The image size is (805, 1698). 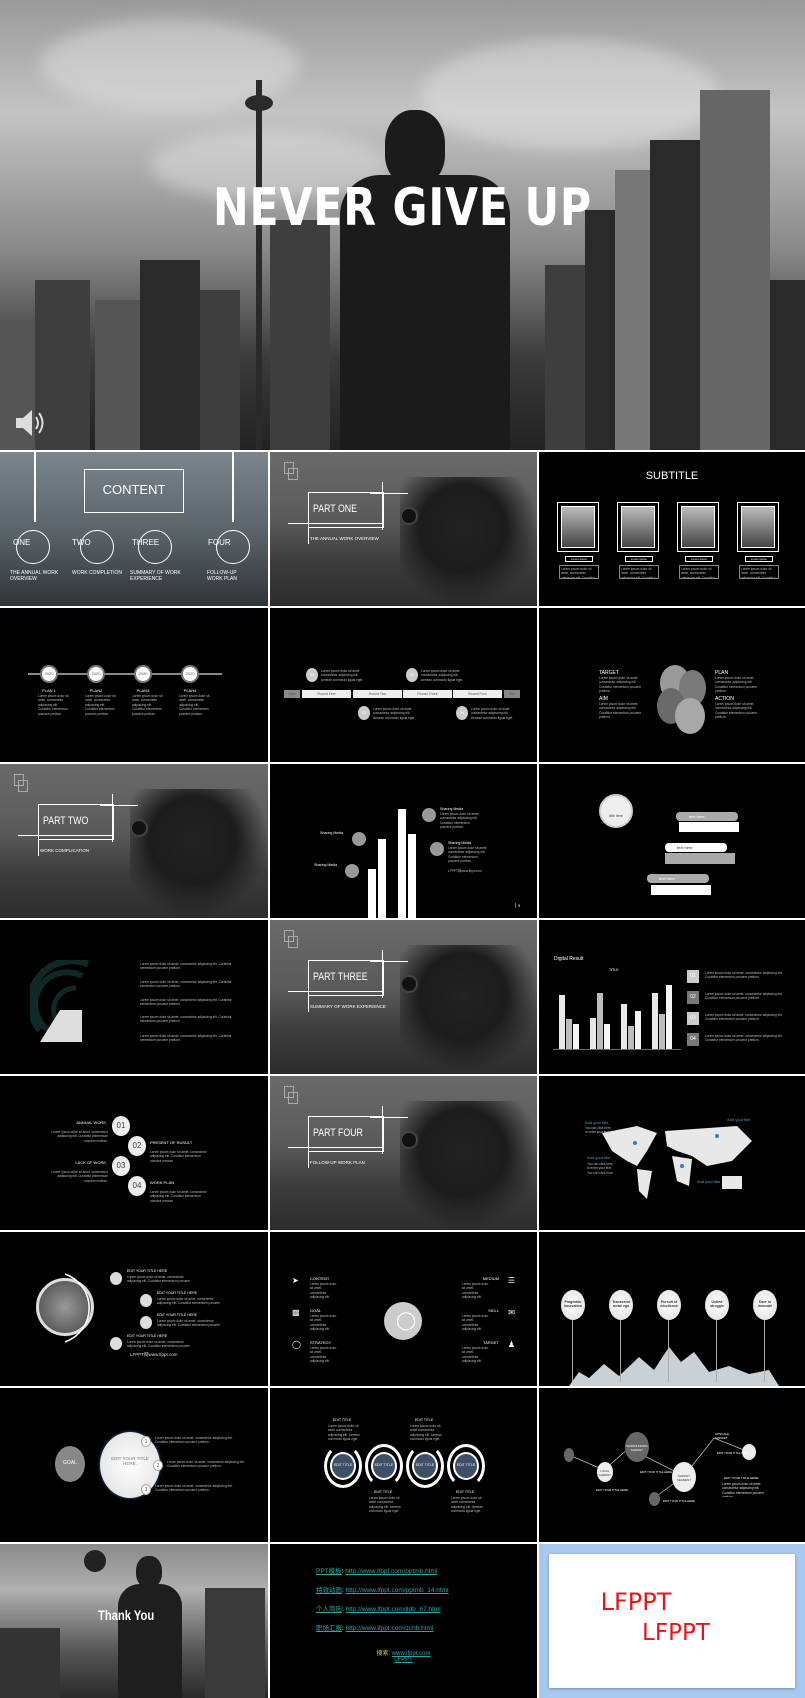 I want to click on resource-link-row: 个人简历: http://www.lfppt.com/jldb_67.html, so click(x=378, y=1609).